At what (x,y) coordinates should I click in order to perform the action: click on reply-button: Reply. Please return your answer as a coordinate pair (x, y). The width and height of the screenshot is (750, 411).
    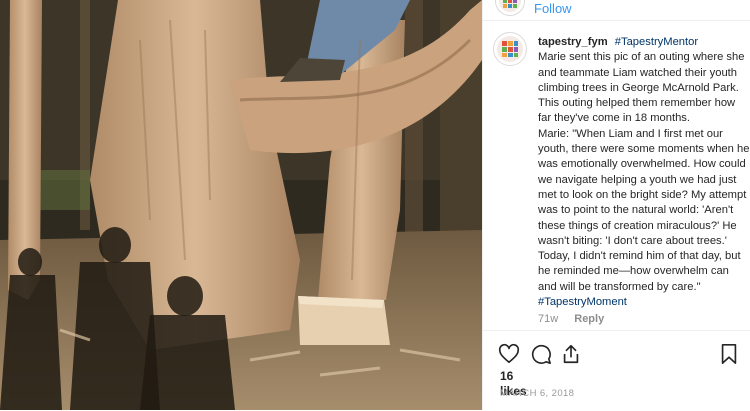
    Looking at the image, I should click on (589, 319).